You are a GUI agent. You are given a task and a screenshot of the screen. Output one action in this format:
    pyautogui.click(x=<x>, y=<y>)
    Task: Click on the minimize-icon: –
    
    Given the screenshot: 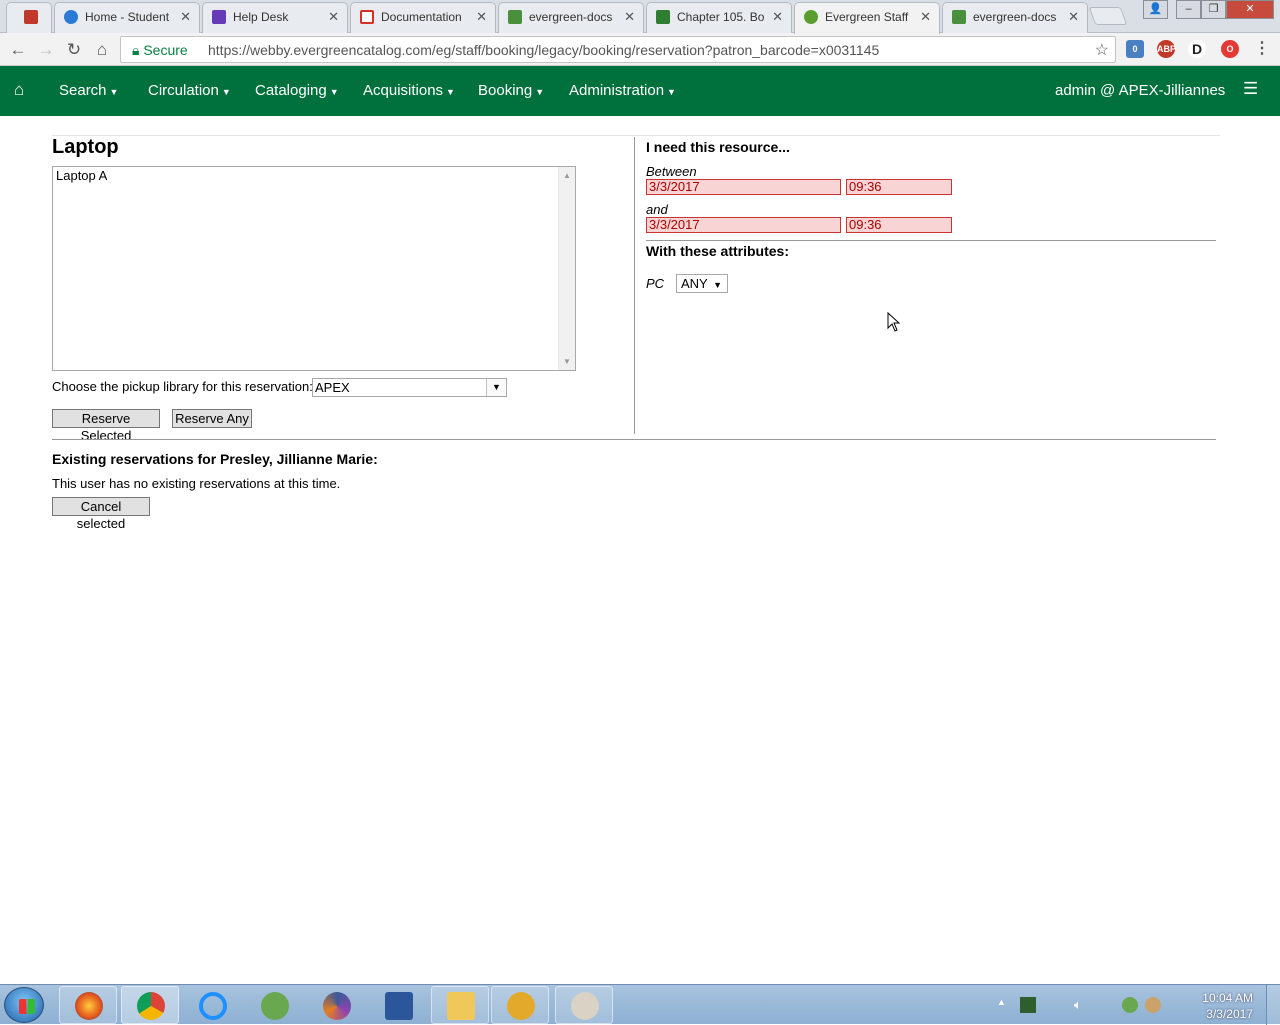 What is the action you would take?
    pyautogui.click(x=1188, y=9)
    